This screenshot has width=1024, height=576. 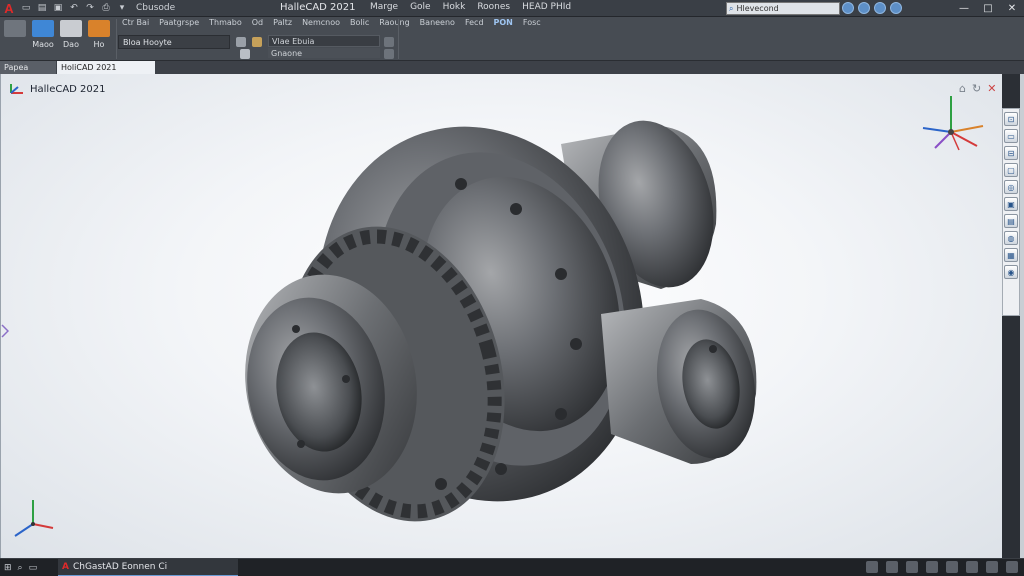 I want to click on system-tray, so click(x=942, y=567).